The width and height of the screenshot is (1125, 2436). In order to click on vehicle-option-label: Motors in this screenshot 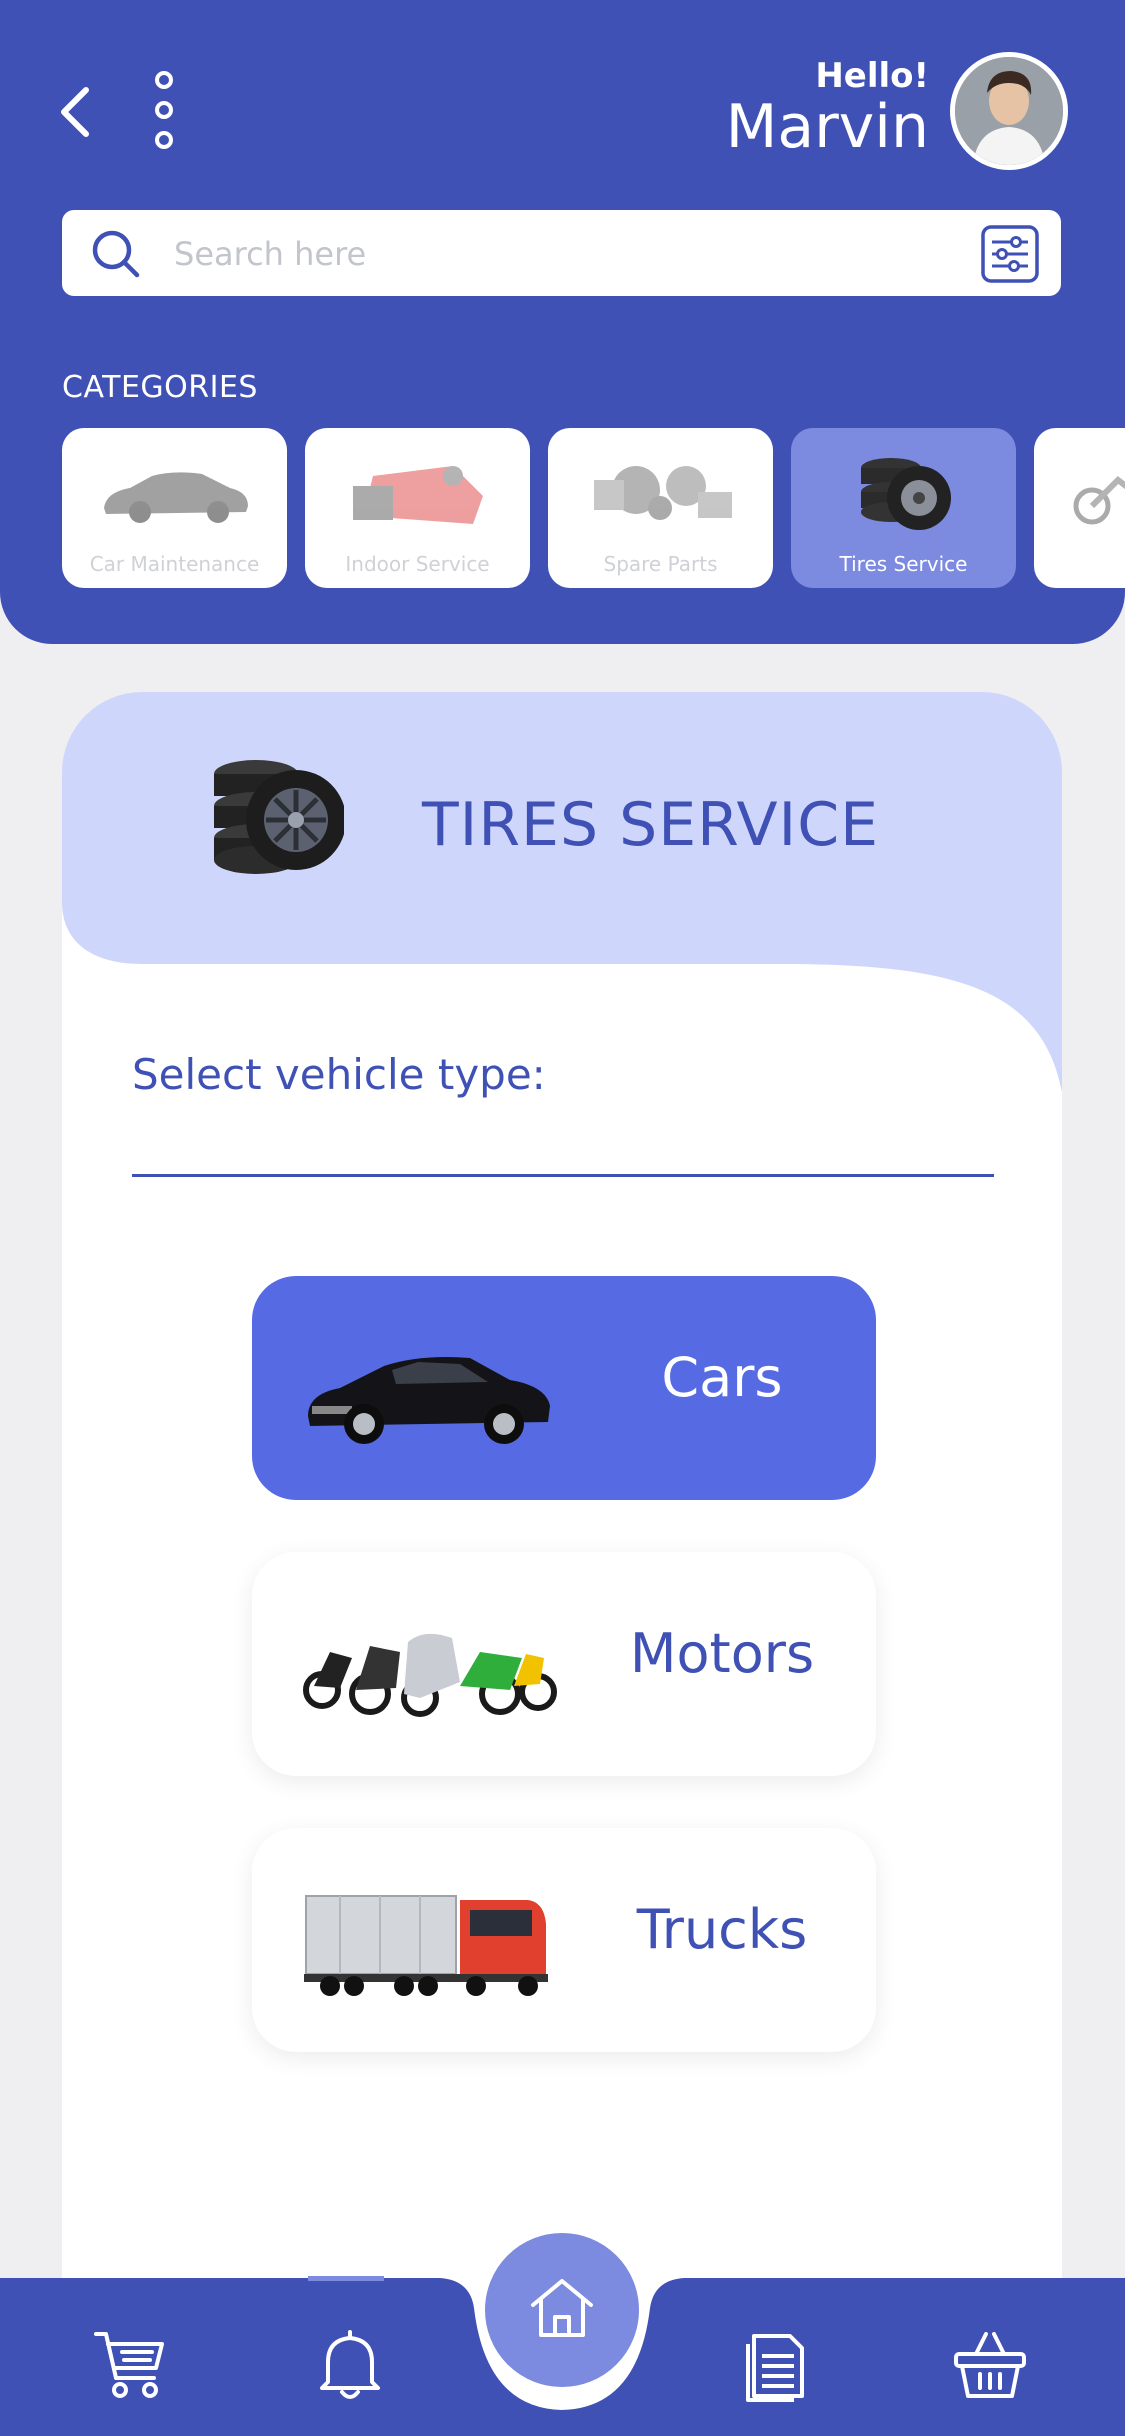, I will do `click(722, 1653)`.